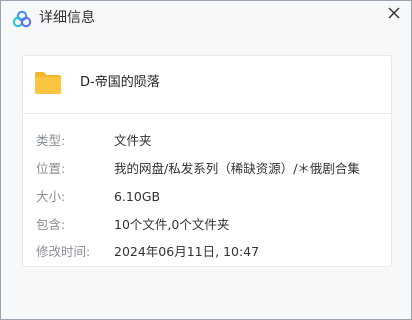  Describe the element at coordinates (51, 224) in the screenshot. I see `contents-label: 包含:` at that location.